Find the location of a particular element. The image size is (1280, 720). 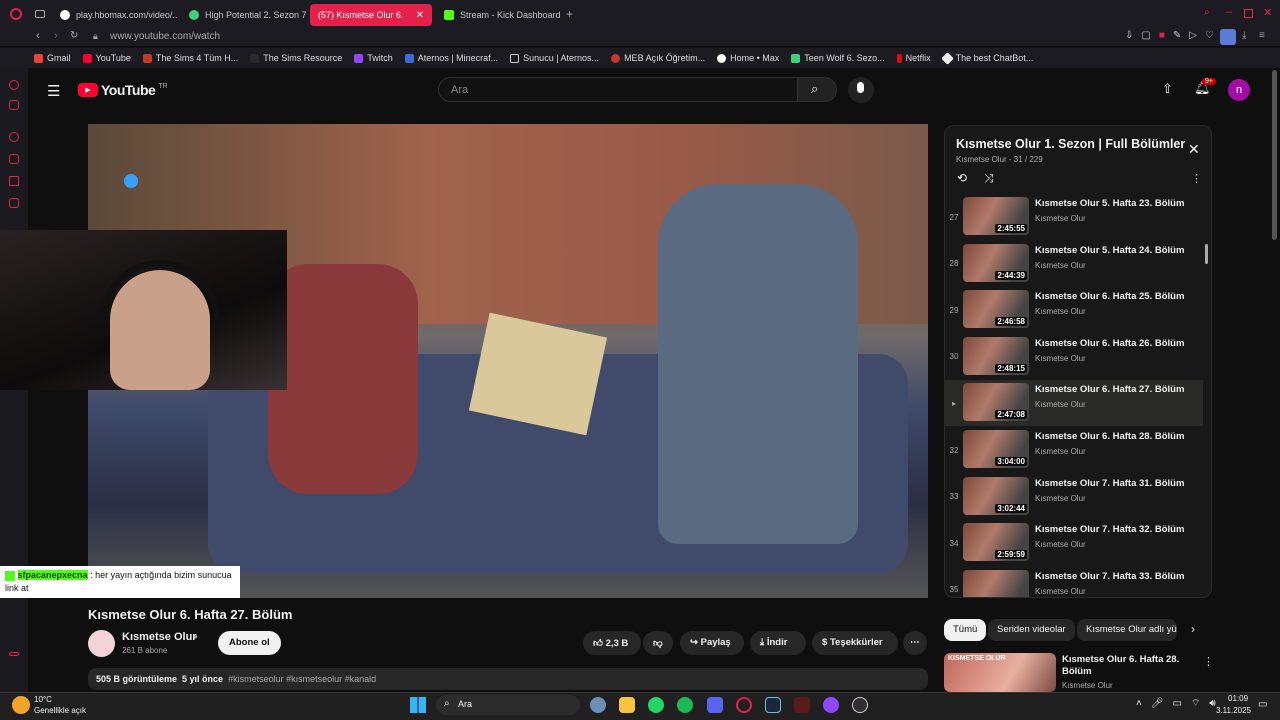

thanks-button: $ Teşekkürler is located at coordinates (855, 643).